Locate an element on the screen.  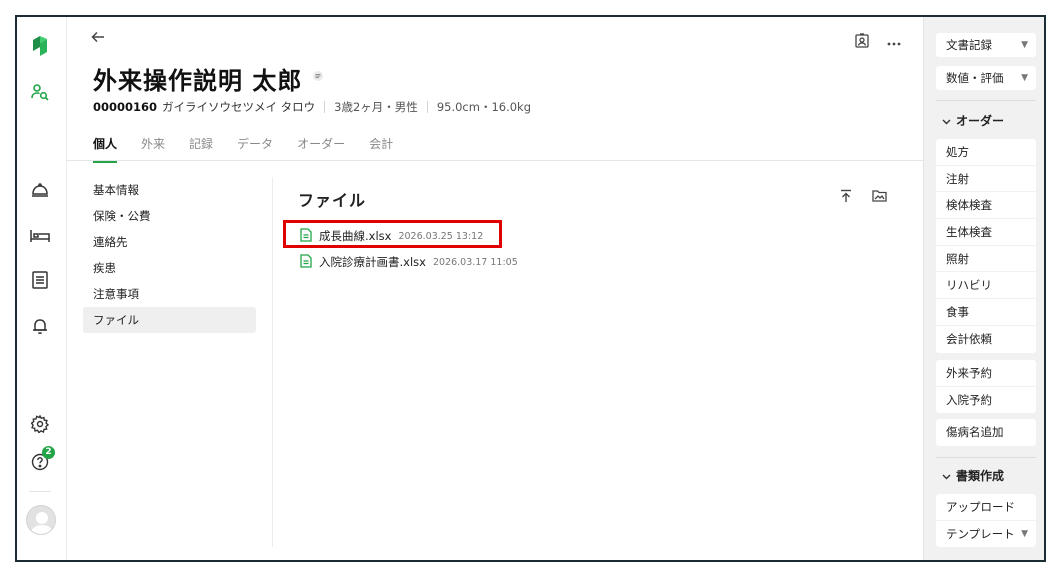
submenu-basic-info: 基本情報 is located at coordinates (169, 190).